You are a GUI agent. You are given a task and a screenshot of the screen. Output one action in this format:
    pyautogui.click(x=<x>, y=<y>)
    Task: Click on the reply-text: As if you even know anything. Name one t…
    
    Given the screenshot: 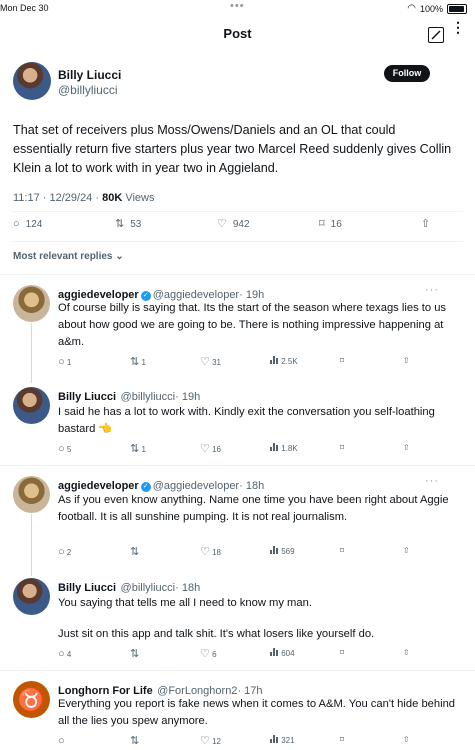 What is the action you would take?
    pyautogui.click(x=253, y=508)
    